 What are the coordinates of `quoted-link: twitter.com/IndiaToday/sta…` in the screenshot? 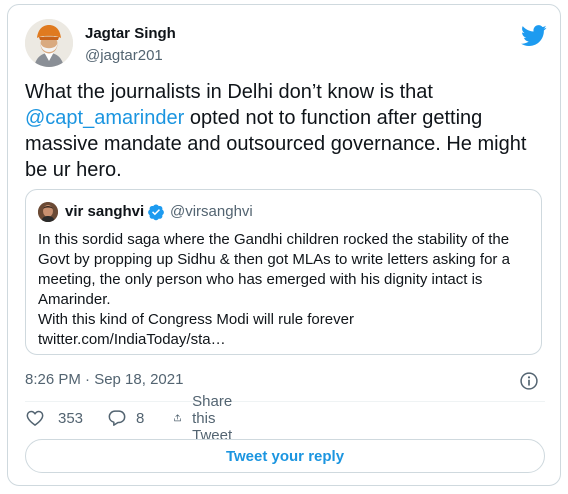 It's located at (288, 340).